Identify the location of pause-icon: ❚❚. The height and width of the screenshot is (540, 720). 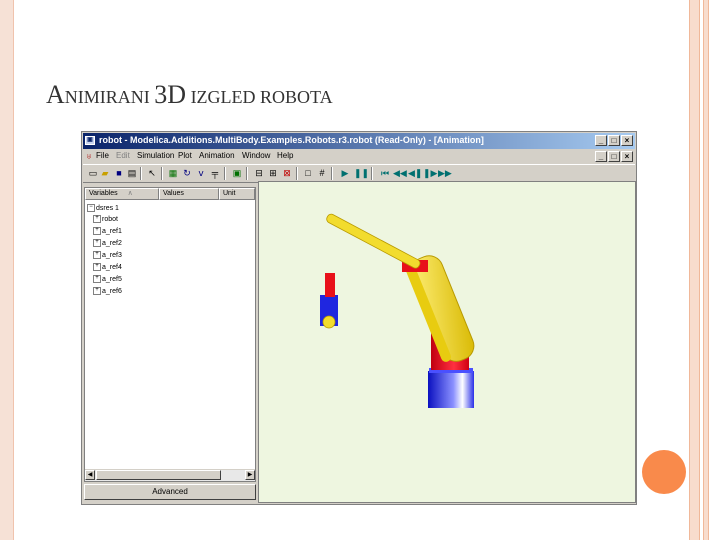
(361, 173).